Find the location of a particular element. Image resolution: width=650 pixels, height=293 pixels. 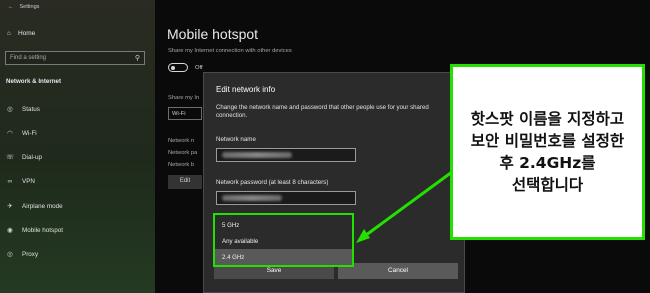

network-band-dropdown: 5 GHz Any available 2.4 GHz is located at coordinates (283, 240).